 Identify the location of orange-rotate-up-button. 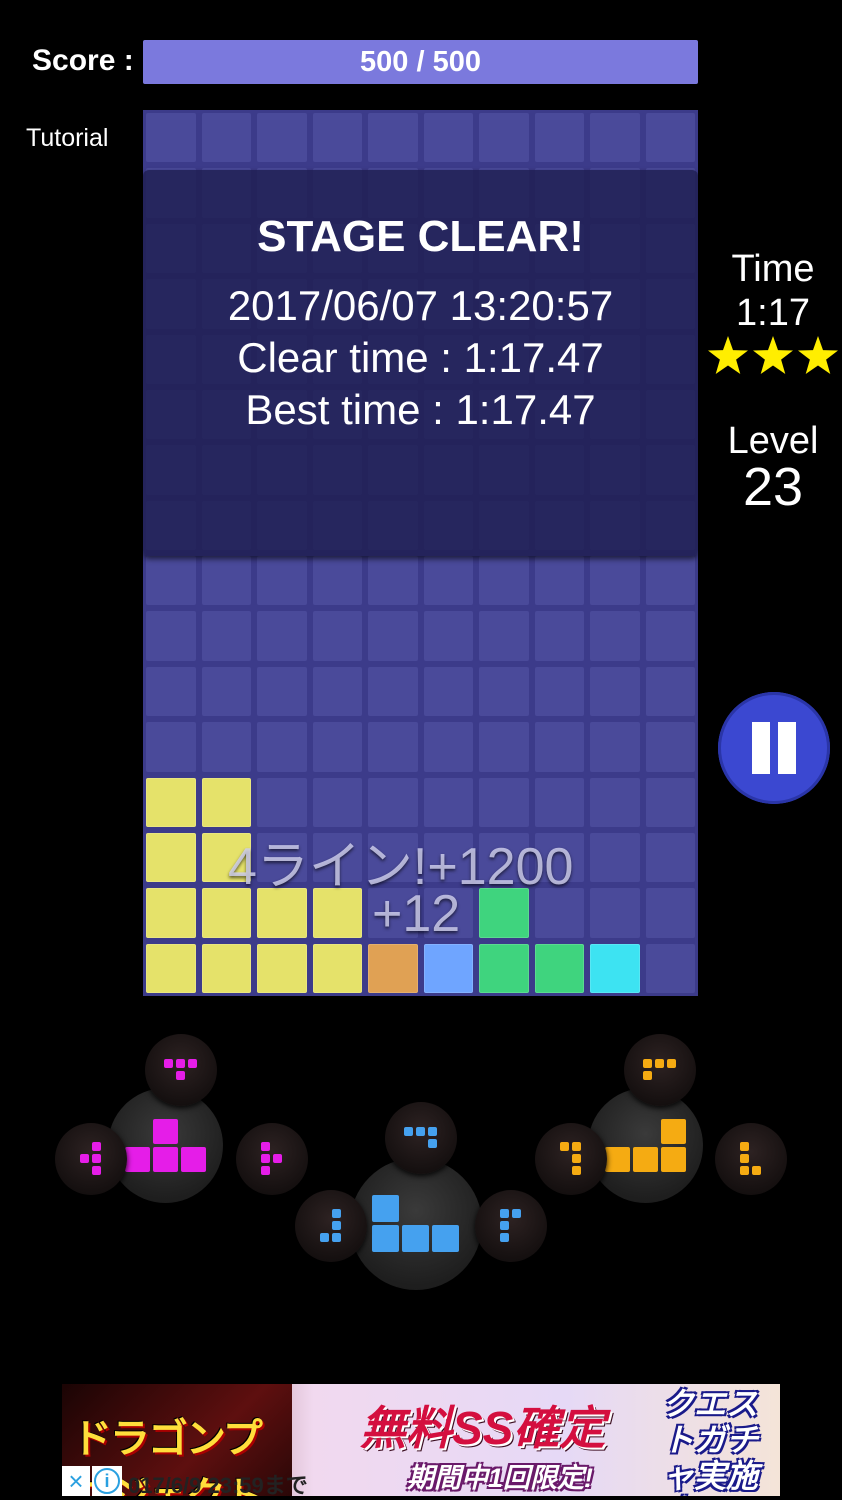
(660, 1070).